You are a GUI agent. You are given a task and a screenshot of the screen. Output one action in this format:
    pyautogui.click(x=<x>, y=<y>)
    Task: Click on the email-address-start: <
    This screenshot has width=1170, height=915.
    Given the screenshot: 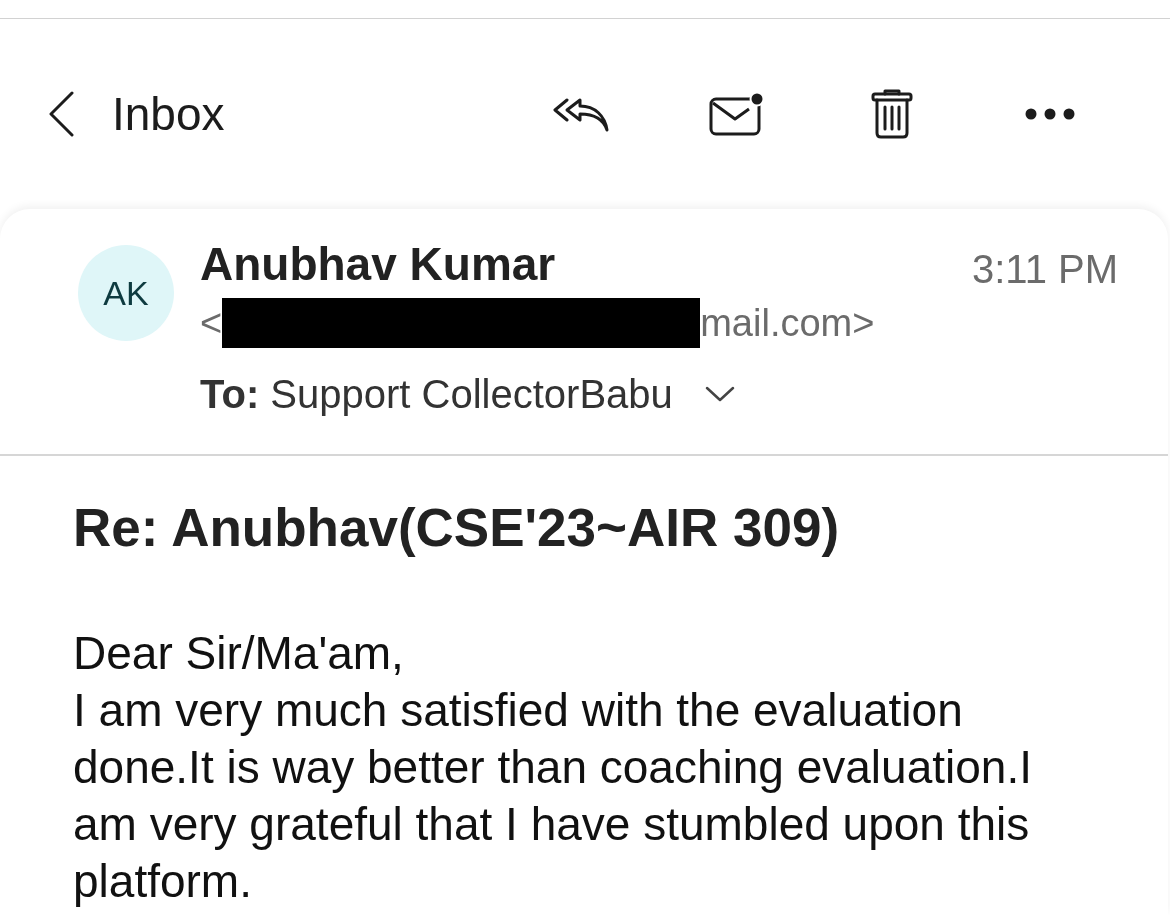 What is the action you would take?
    pyautogui.click(x=211, y=323)
    